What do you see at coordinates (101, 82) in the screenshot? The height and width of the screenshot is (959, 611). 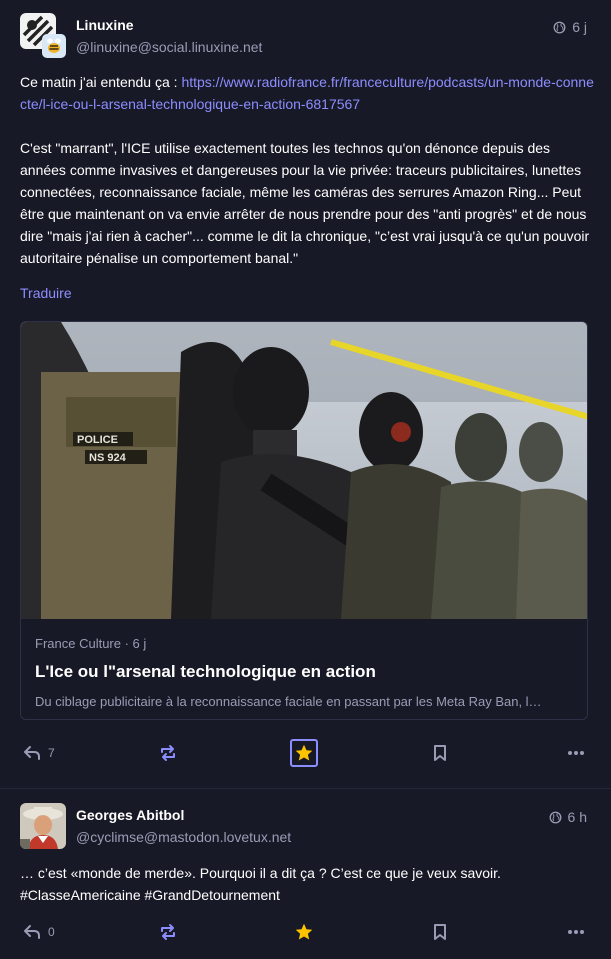 I see `intro-text: Ce matin j'ai entendu ça :` at bounding box center [101, 82].